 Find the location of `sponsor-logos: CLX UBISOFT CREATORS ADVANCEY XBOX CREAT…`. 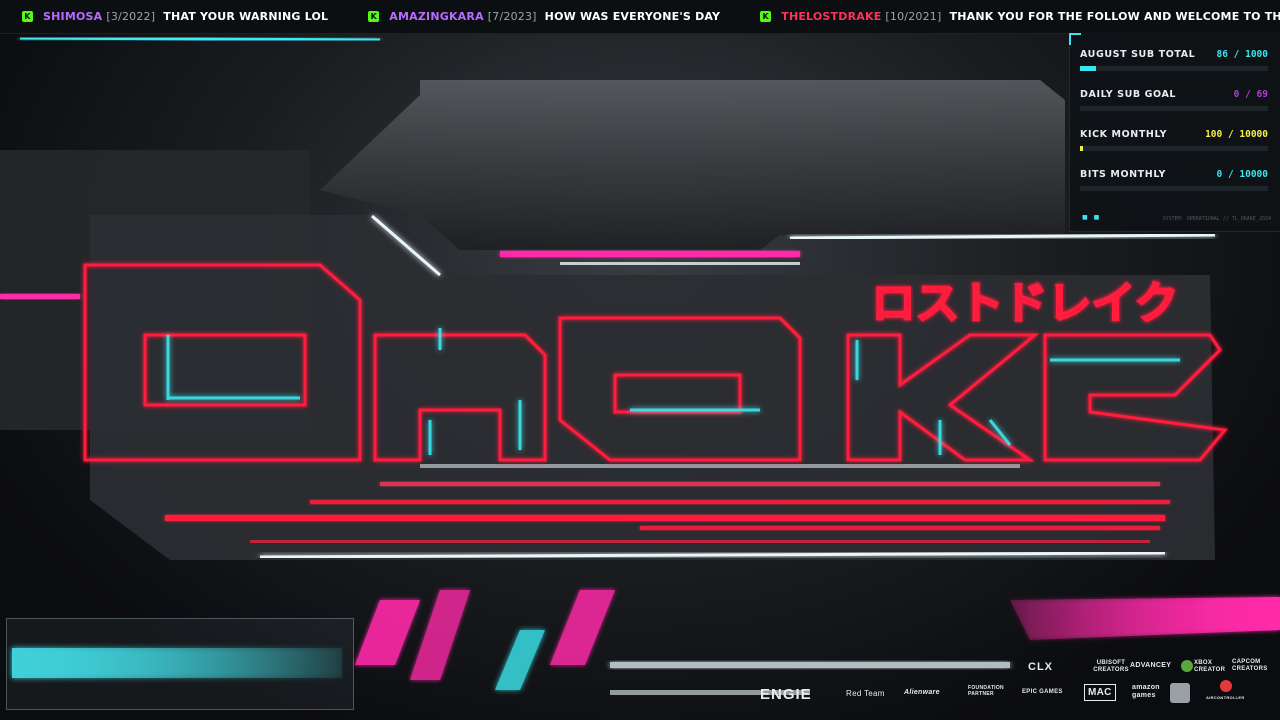

sponsor-logos: CLX UBISOFT CREATORS ADVANCEY XBOX CREAT… is located at coordinates (1015, 682).